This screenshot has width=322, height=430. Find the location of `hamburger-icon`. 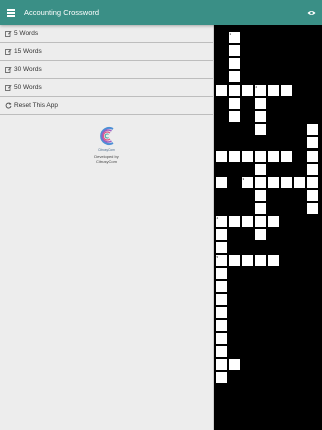

hamburger-icon is located at coordinates (11, 13).